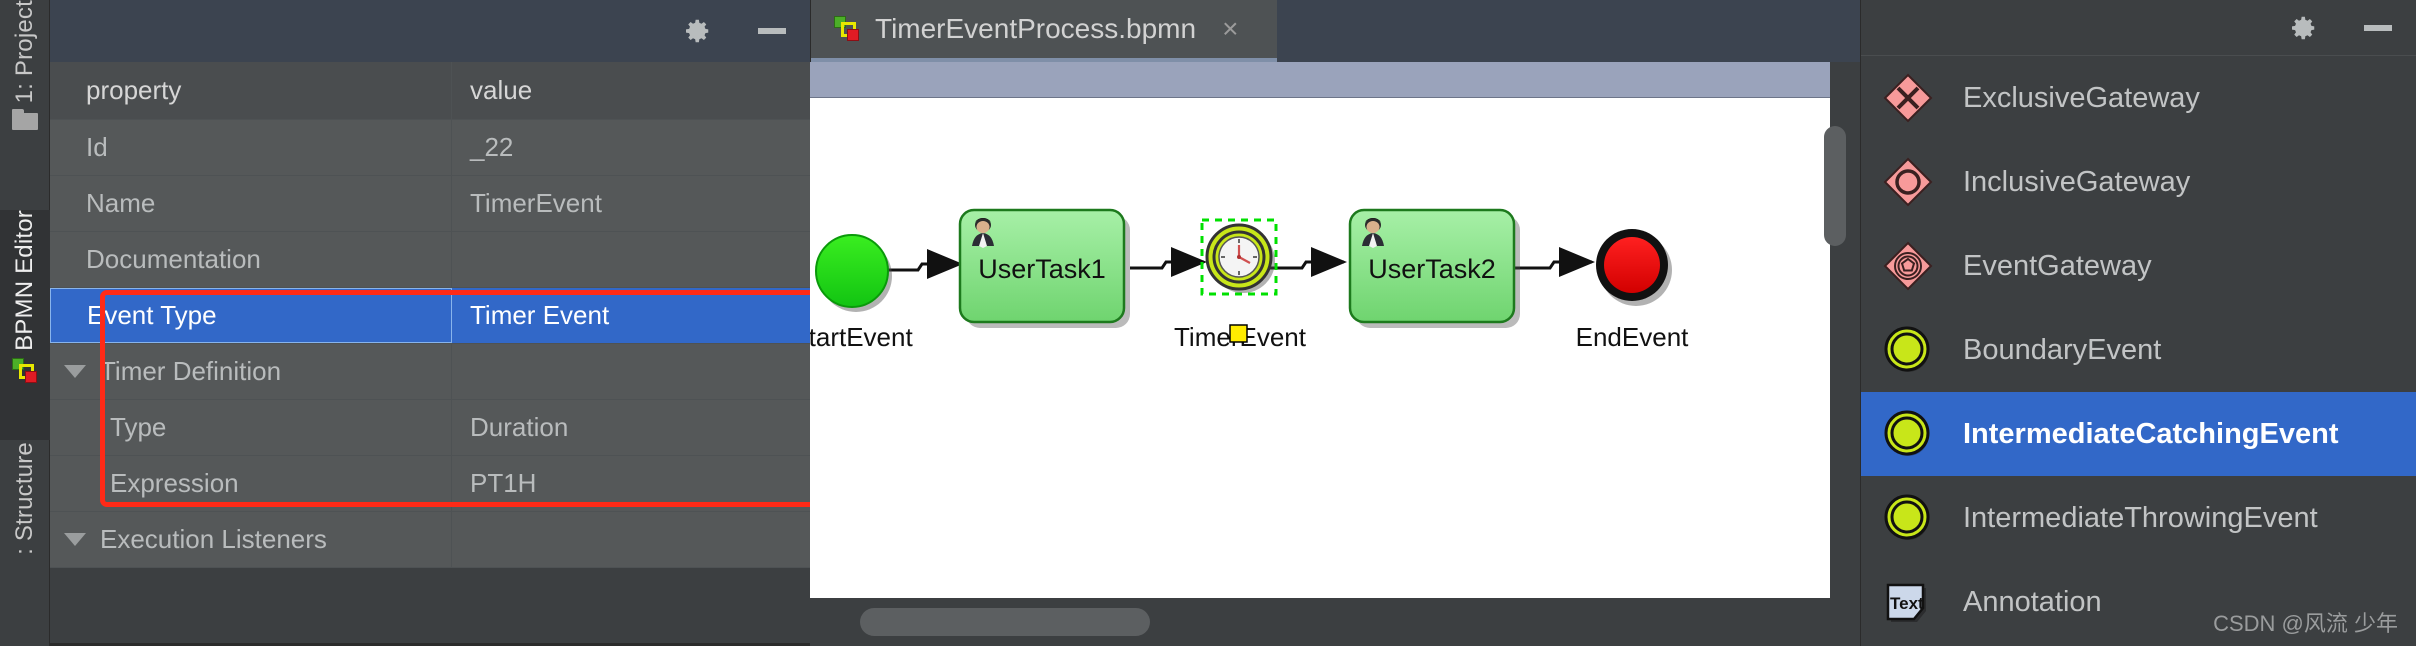  I want to click on palette-item-intermediate-catching-event: IntermediateCatchingEvent, so click(2138, 434).